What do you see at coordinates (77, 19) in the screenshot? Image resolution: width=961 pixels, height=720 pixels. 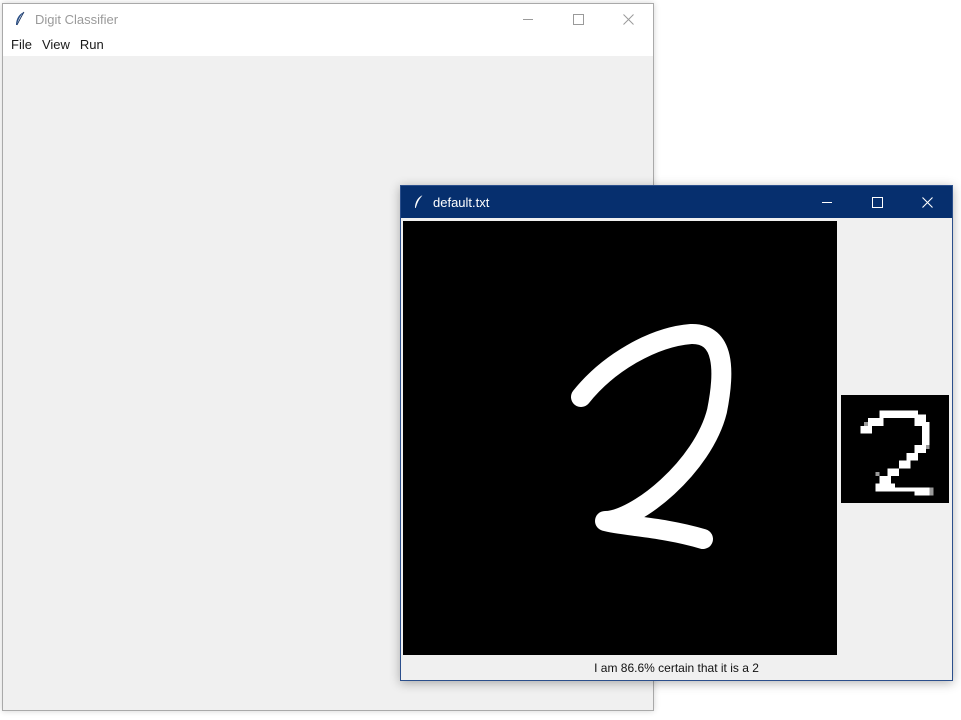 I see `window-title: Digit Classifier` at bounding box center [77, 19].